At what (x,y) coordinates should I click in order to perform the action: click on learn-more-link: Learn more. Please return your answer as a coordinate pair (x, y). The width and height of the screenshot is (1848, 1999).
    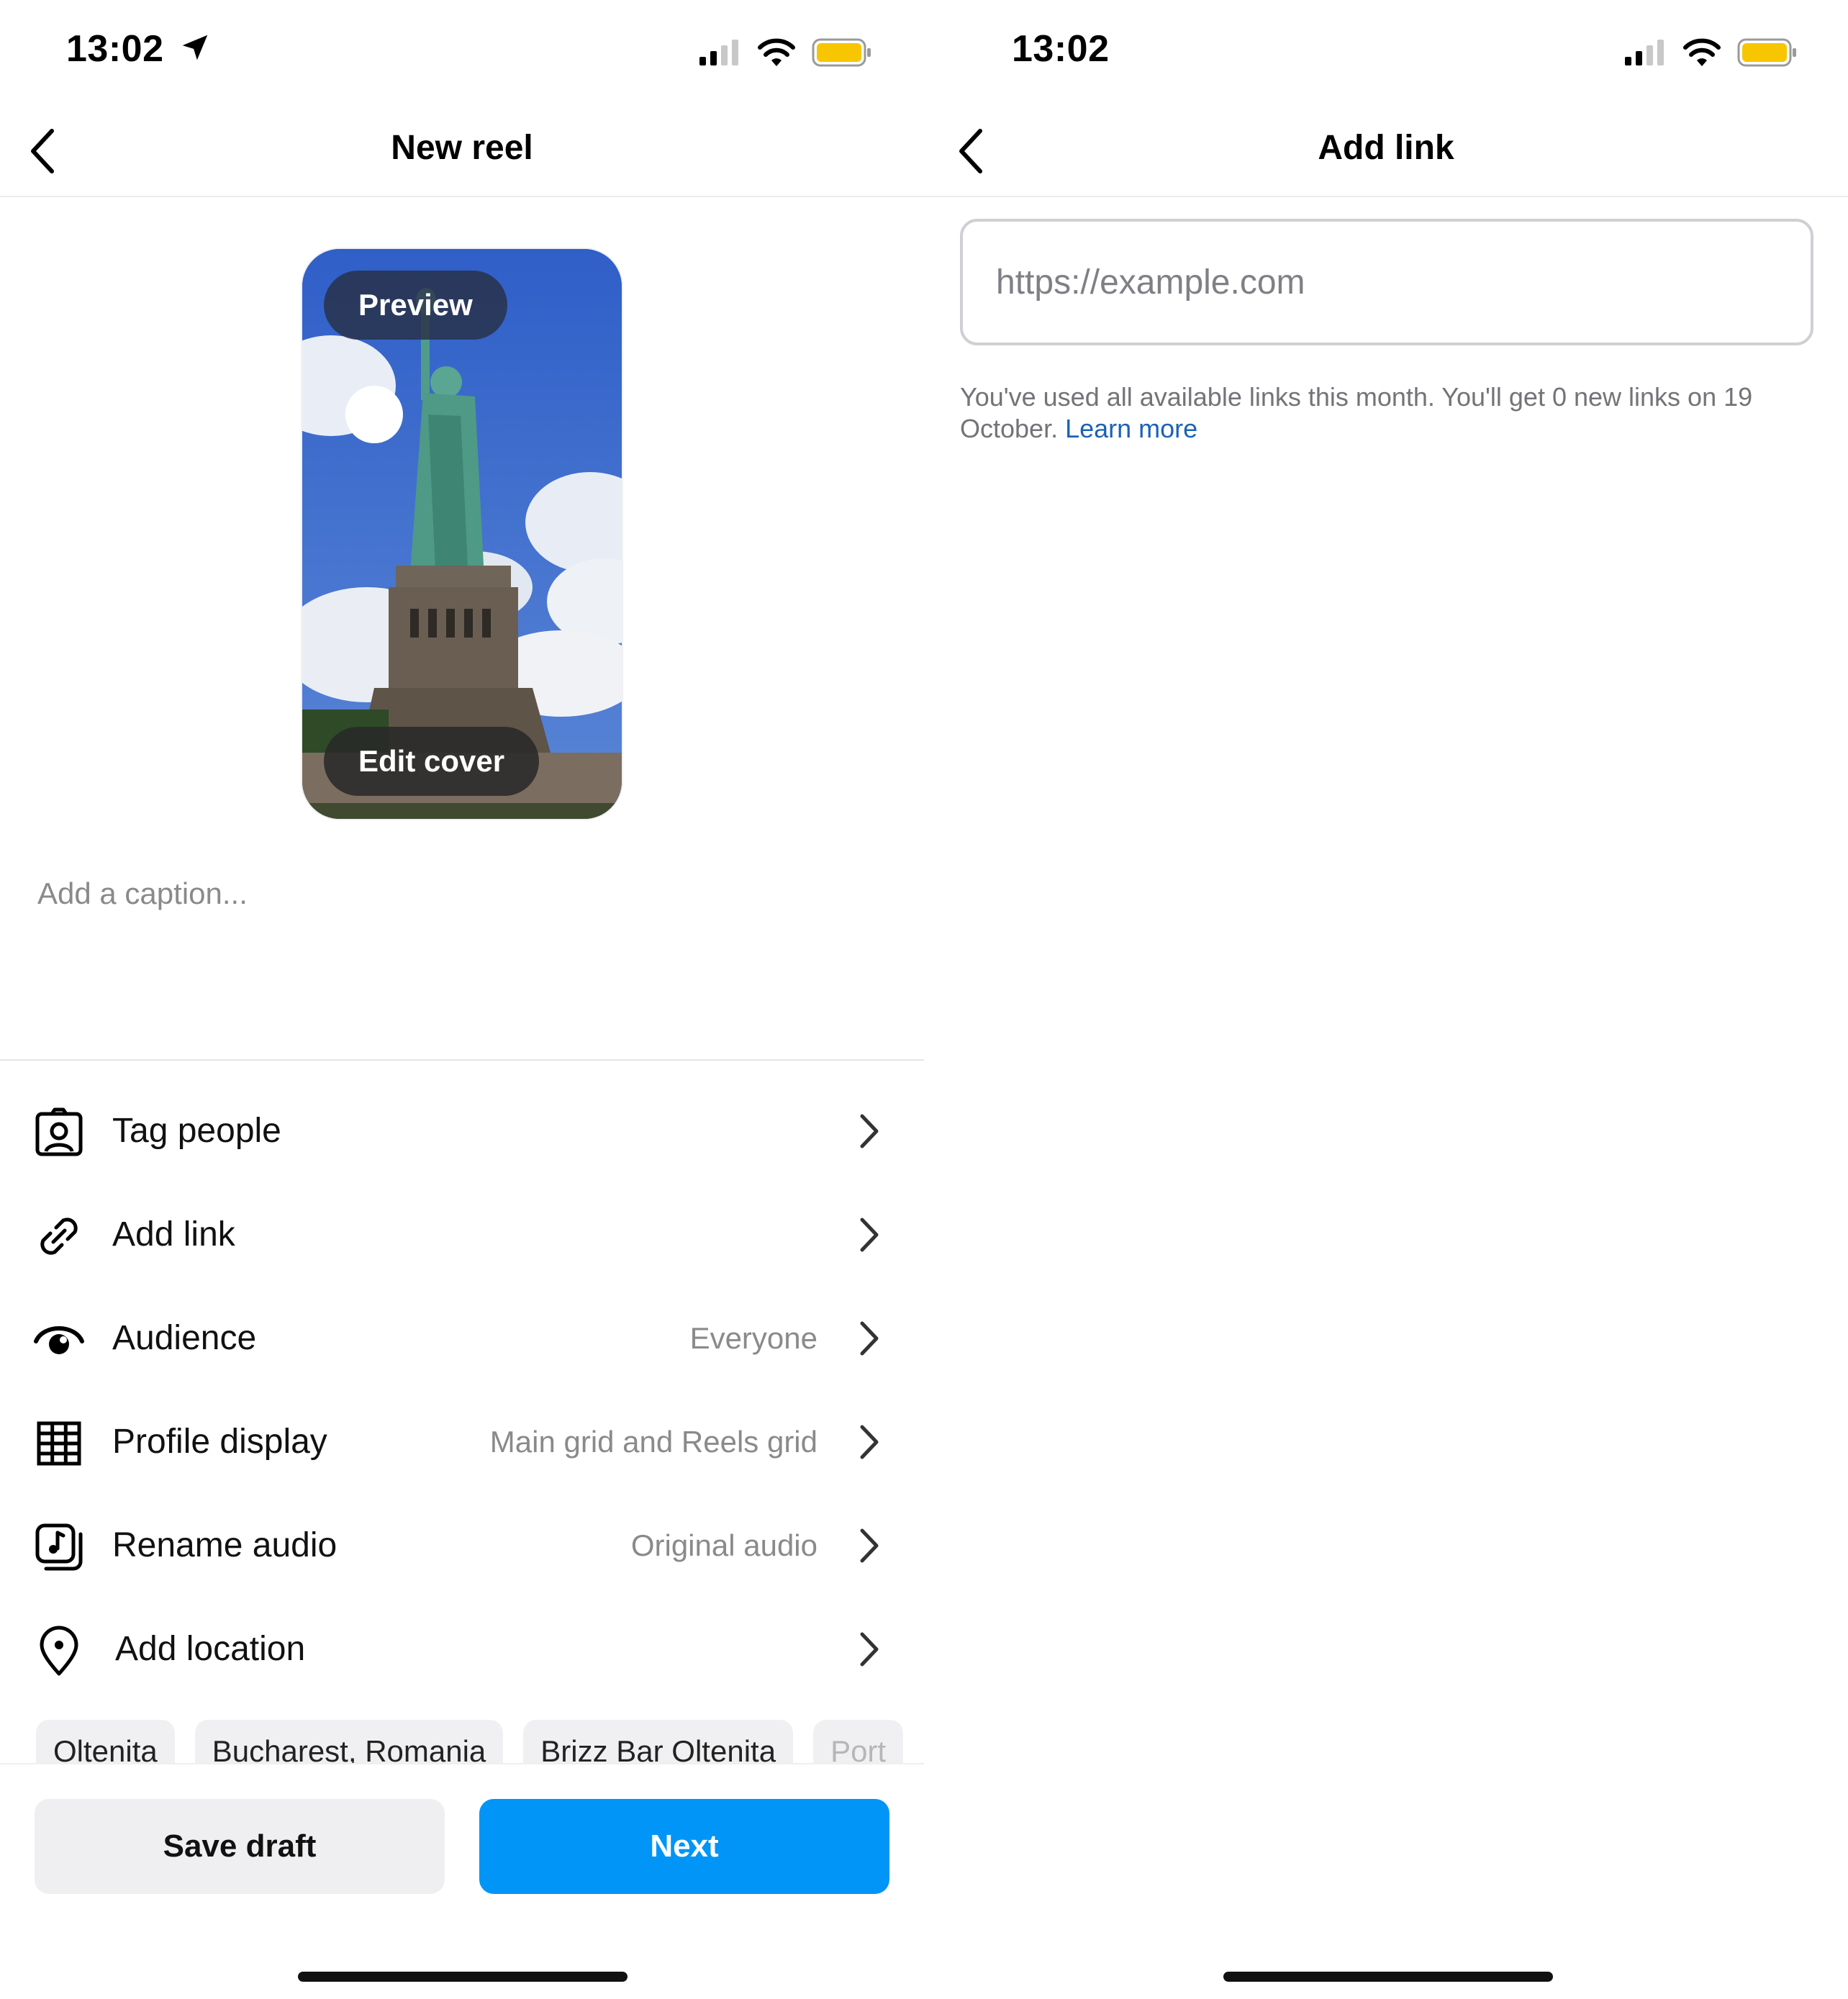
    Looking at the image, I should click on (1131, 428).